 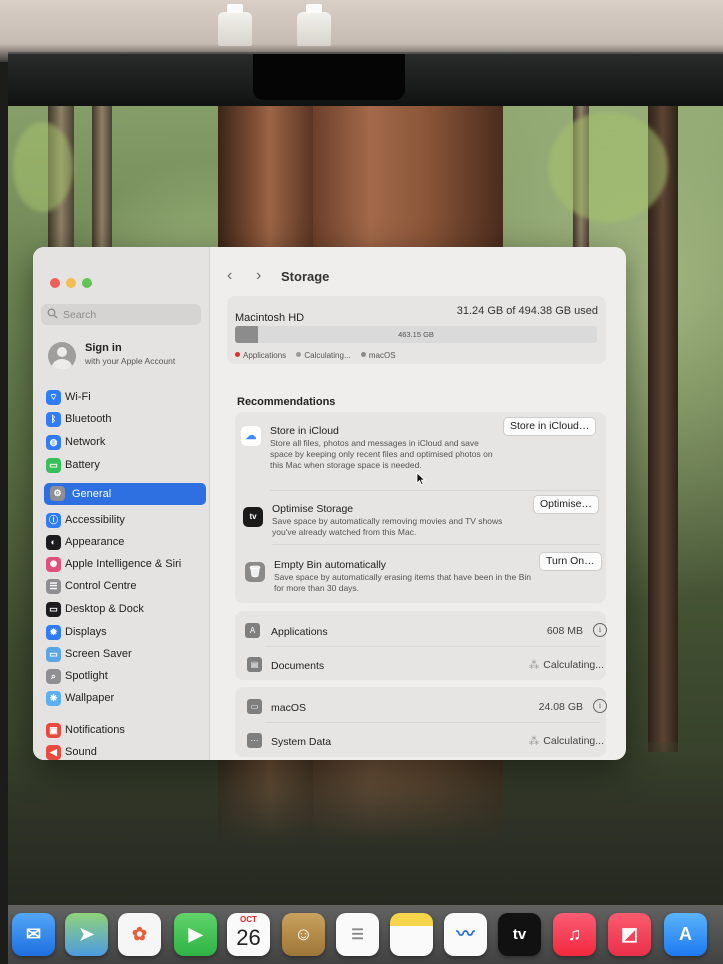 What do you see at coordinates (303, 934) in the screenshot?
I see `contacts-icon: ☺` at bounding box center [303, 934].